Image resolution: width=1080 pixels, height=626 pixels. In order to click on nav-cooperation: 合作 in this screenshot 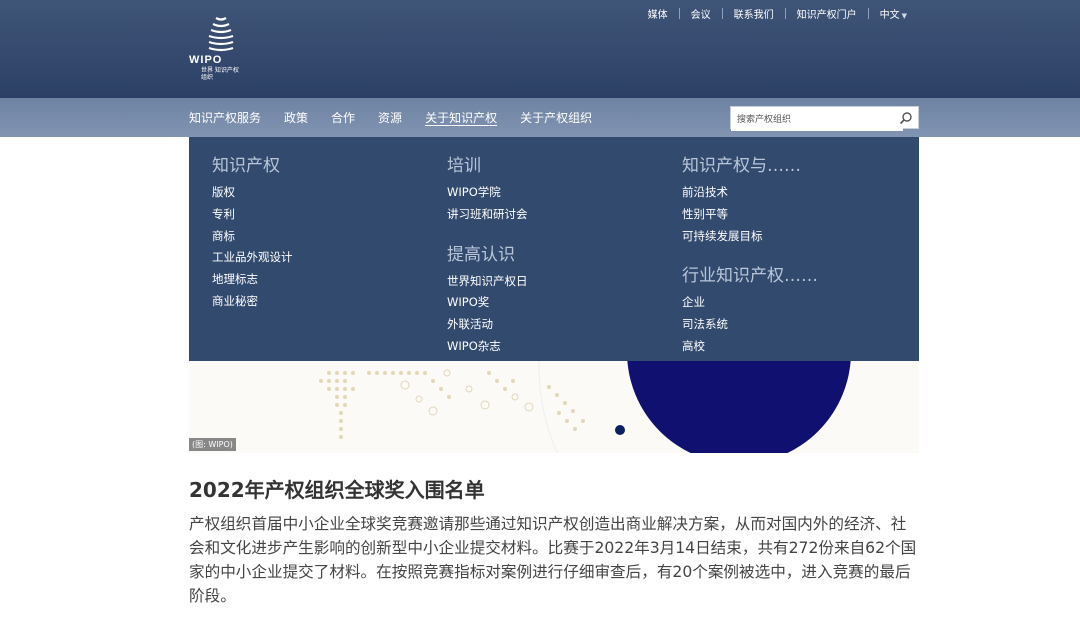, I will do `click(343, 117)`.